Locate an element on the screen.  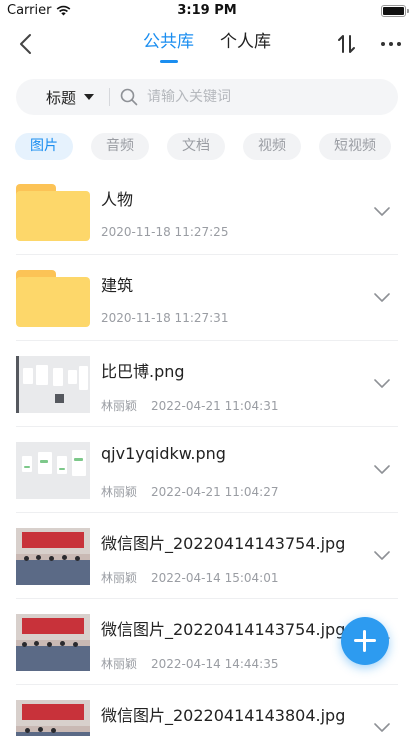
list-item: qjv1yqidkw.png 林丽颖 2022-04-21 11:04:27 is located at coordinates (207, 470).